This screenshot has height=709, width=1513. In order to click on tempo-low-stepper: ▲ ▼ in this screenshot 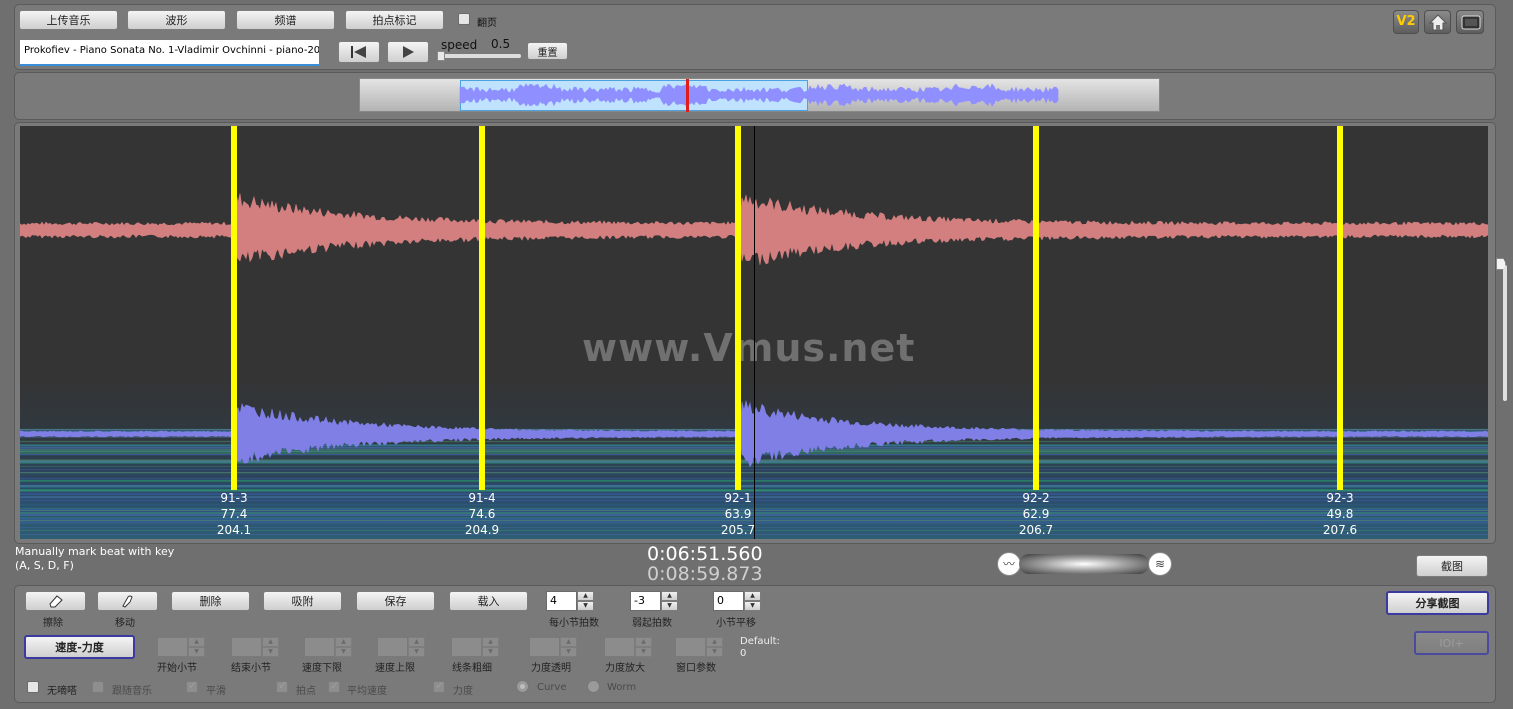, I will do `click(328, 647)`.